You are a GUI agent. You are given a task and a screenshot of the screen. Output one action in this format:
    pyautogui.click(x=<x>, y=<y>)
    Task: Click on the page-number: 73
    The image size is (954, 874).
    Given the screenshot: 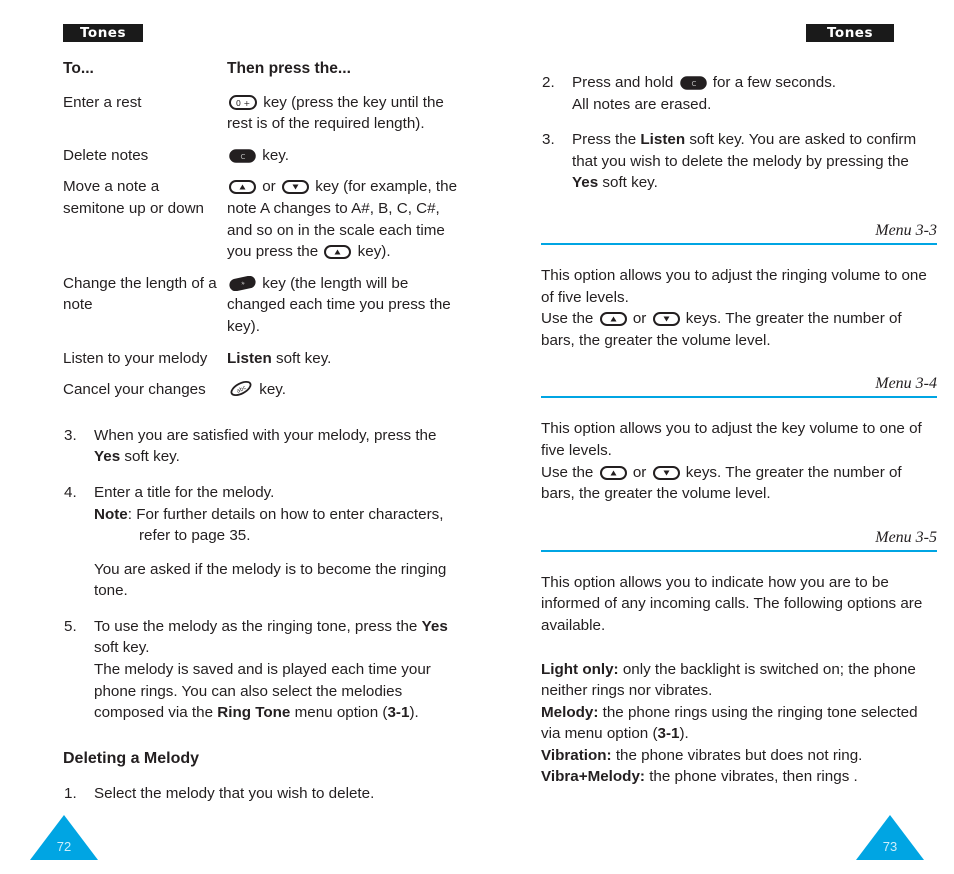 What is the action you would take?
    pyautogui.click(x=890, y=846)
    